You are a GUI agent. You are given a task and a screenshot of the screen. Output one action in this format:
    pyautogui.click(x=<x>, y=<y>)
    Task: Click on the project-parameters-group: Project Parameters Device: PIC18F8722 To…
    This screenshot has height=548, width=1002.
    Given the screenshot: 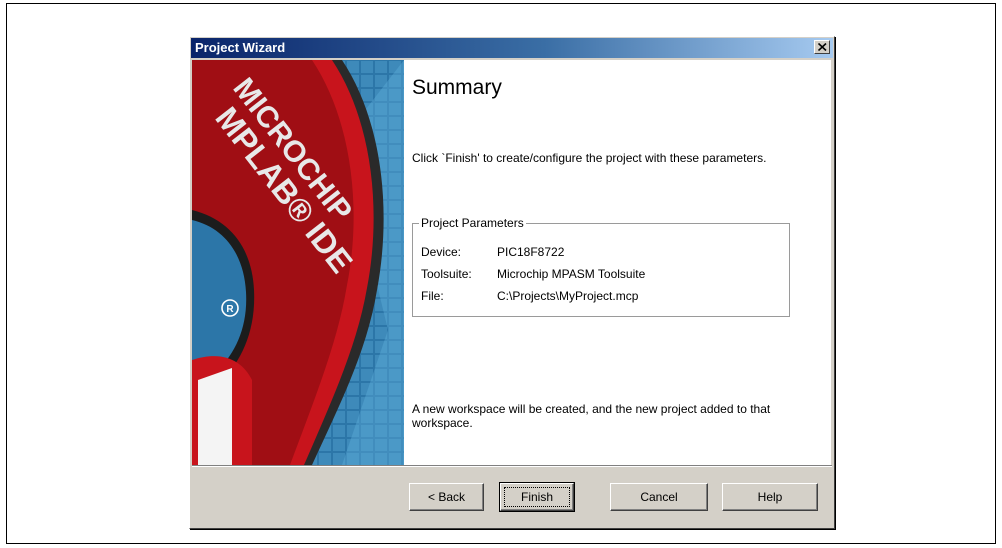 What is the action you would take?
    pyautogui.click(x=601, y=266)
    